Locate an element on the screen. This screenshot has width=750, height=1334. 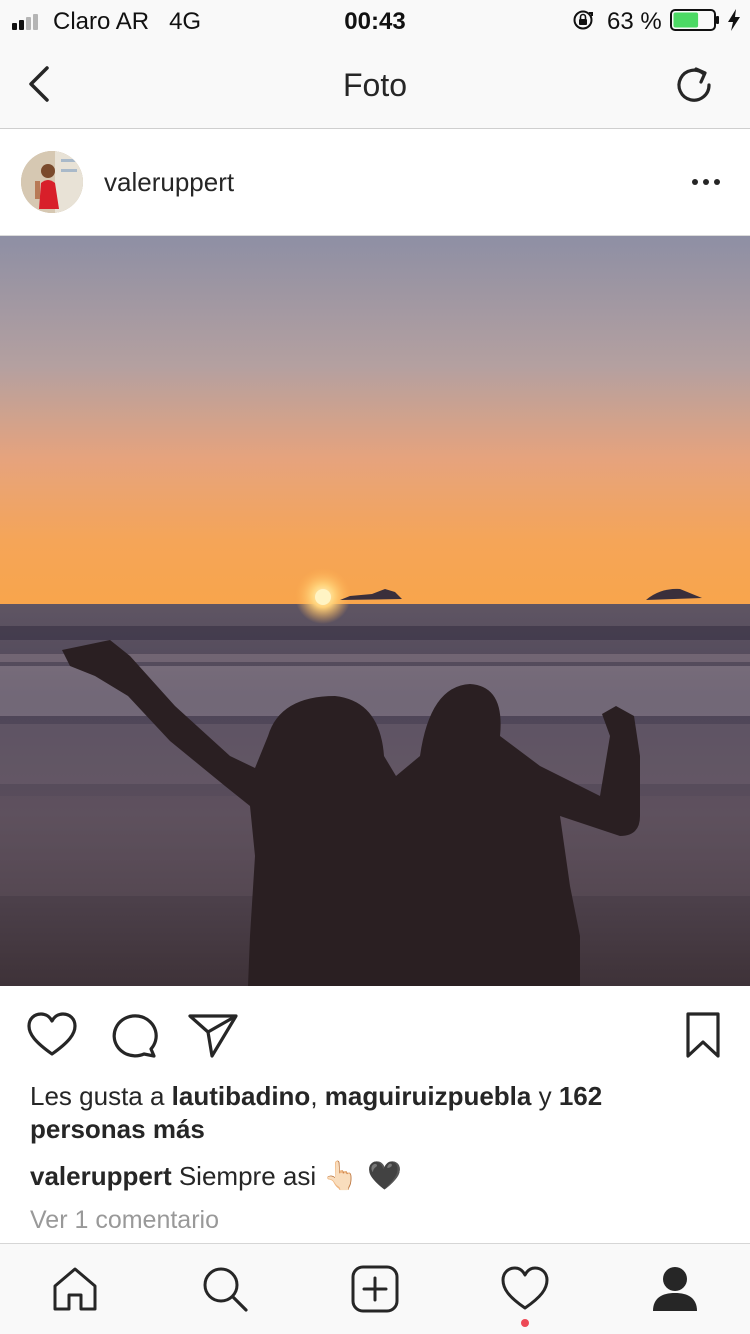
post-username: valeruppert is located at coordinates (169, 182).